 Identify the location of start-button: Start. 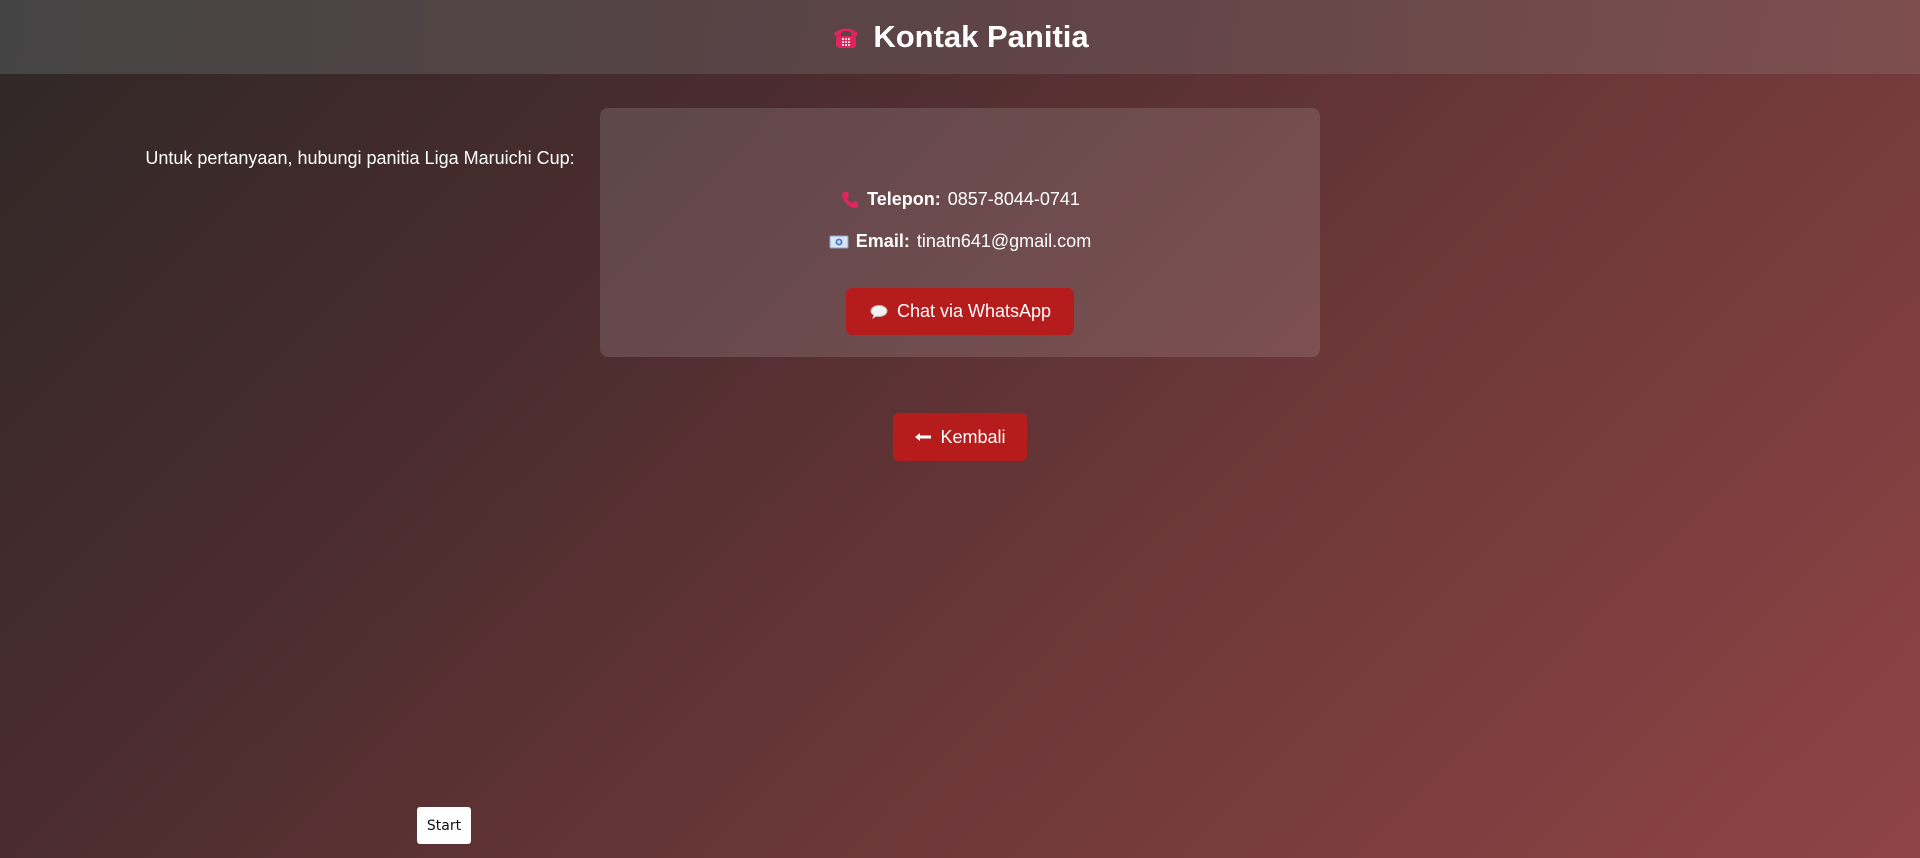
(444, 825).